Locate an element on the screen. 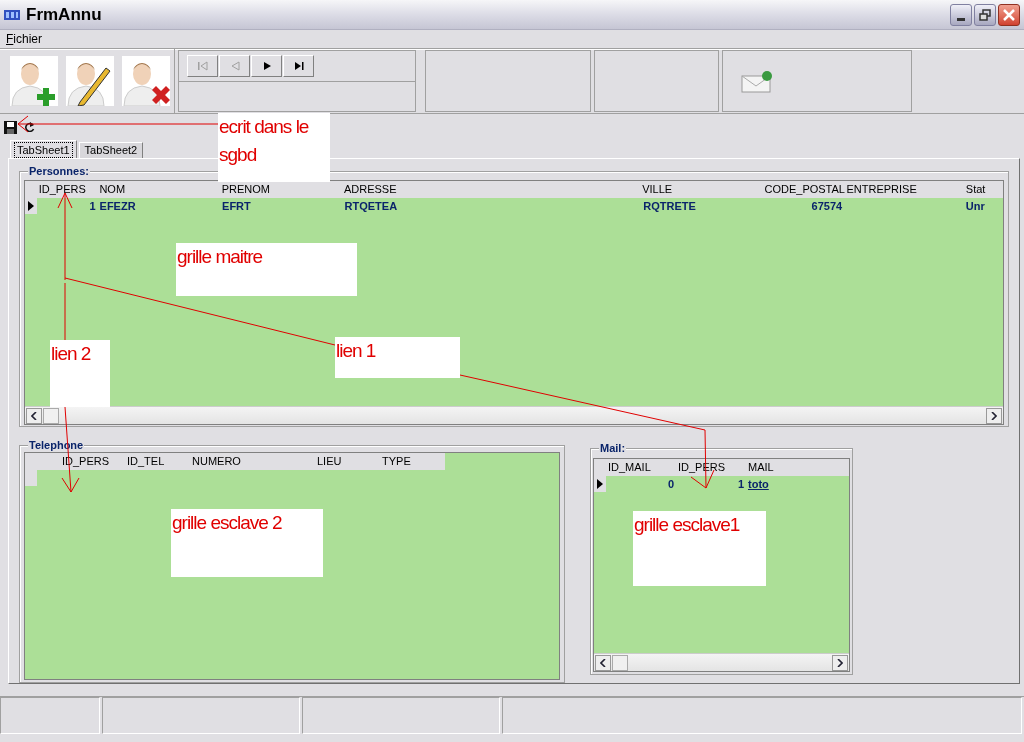  tab: TabSheet2 is located at coordinates (111, 150).